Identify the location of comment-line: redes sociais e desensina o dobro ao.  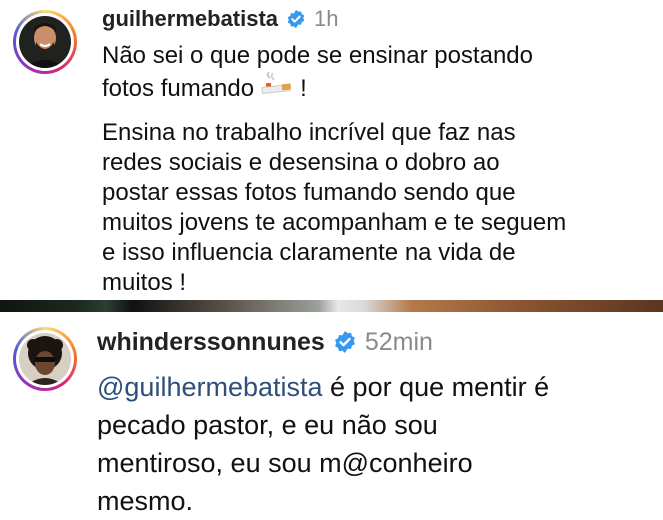
(301, 162).